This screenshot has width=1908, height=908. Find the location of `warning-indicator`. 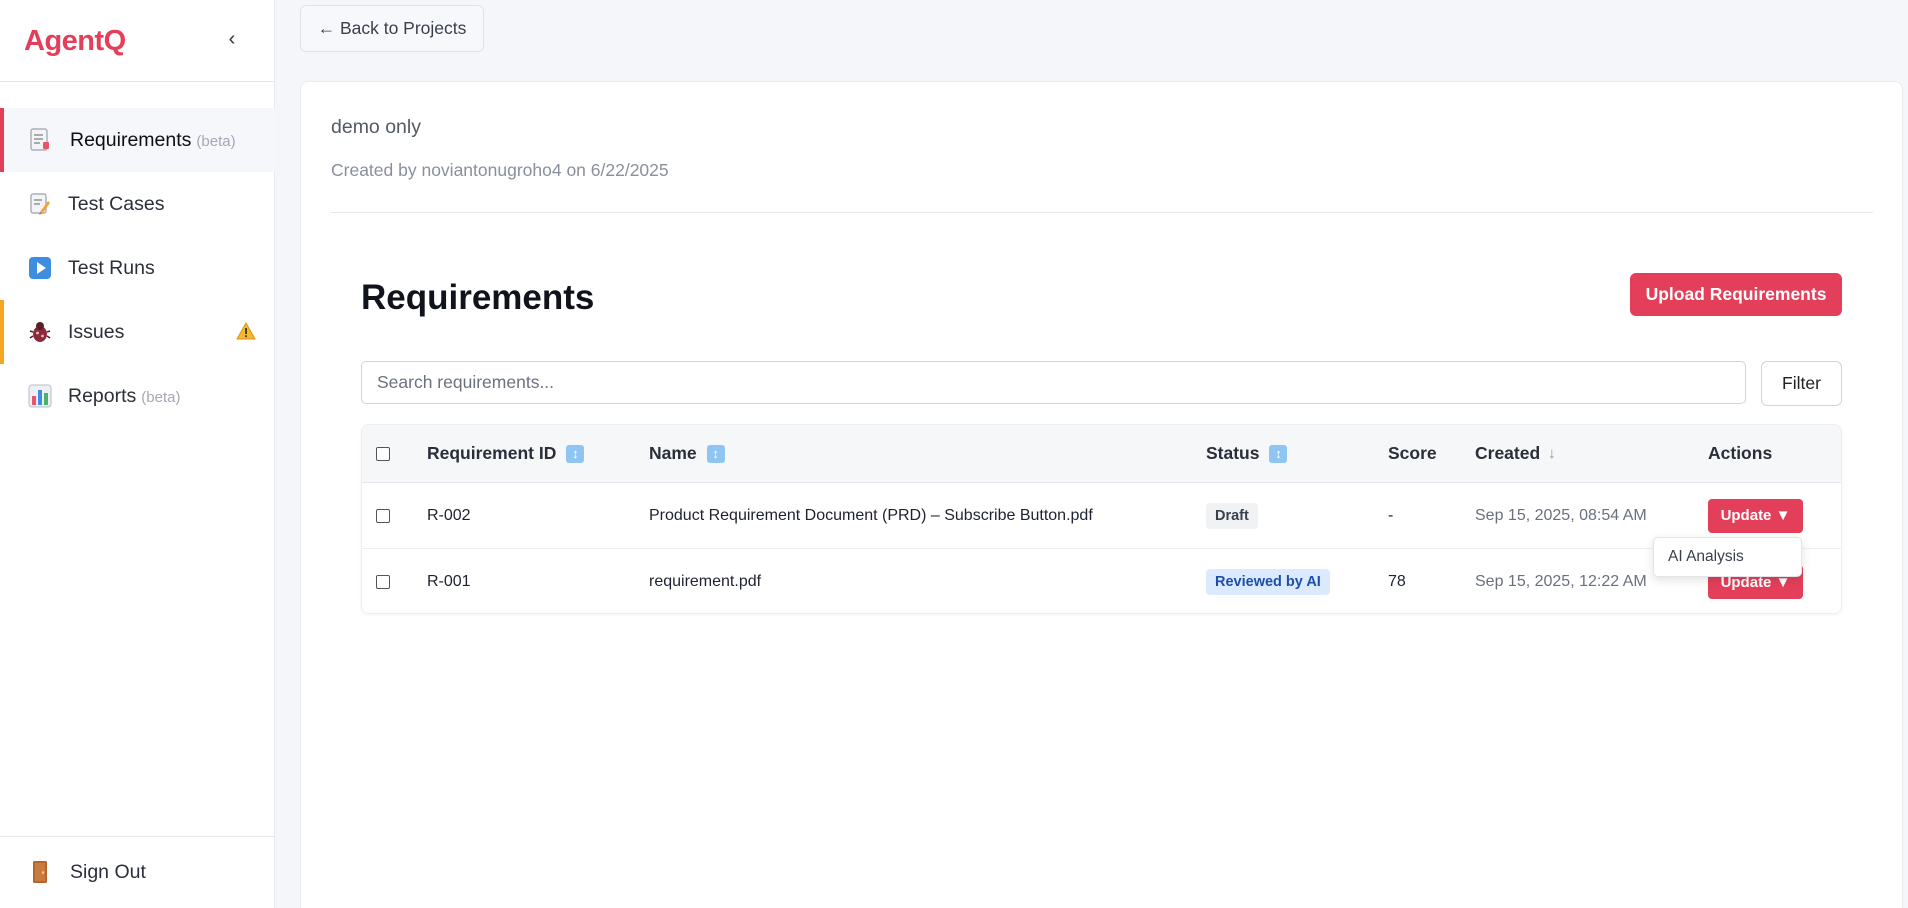

warning-indicator is located at coordinates (2, 332).